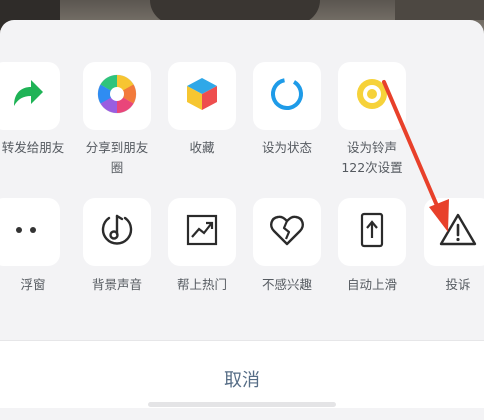 Image resolution: width=484 pixels, height=420 pixels. What do you see at coordinates (242, 404) in the screenshot?
I see `home-indicator` at bounding box center [242, 404].